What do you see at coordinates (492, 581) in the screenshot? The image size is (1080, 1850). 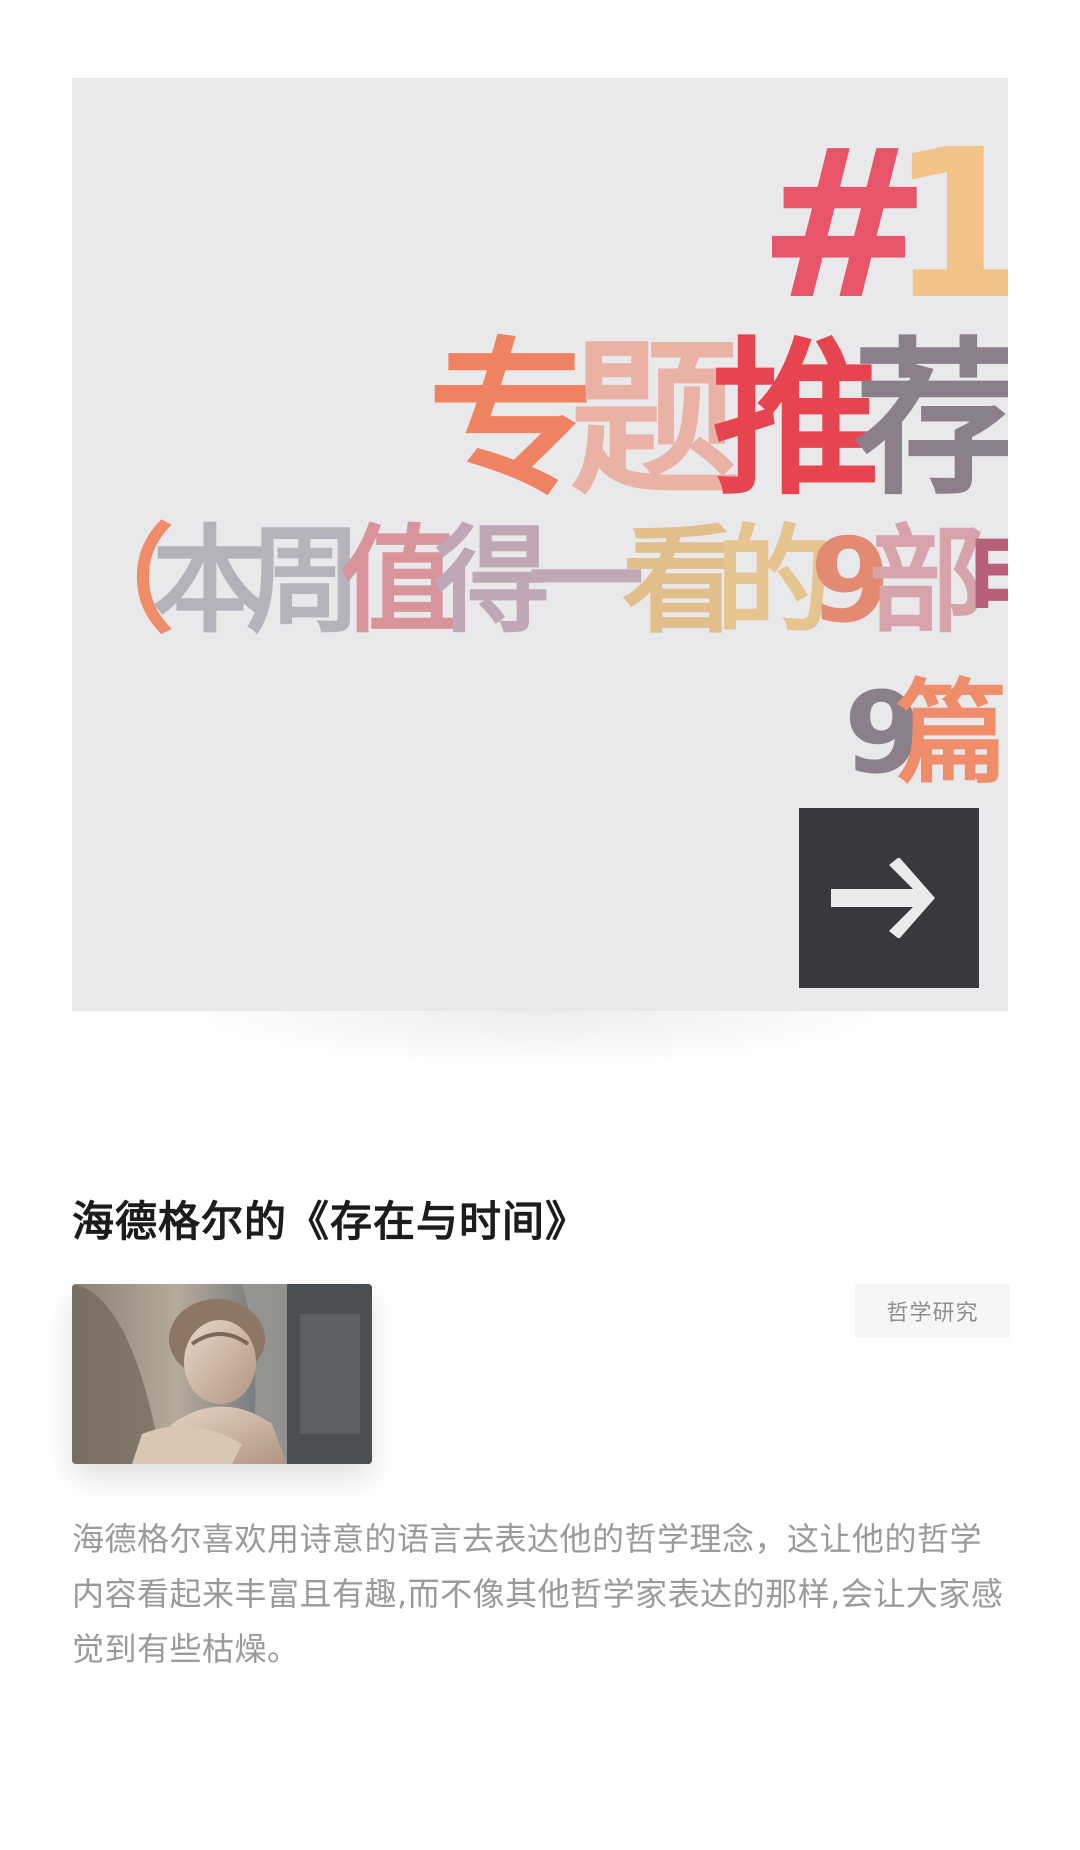 I see `banner-glyph: 得` at bounding box center [492, 581].